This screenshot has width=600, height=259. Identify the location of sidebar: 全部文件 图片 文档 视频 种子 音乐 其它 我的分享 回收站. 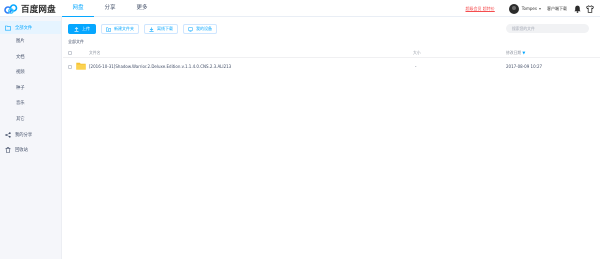
(31, 138).